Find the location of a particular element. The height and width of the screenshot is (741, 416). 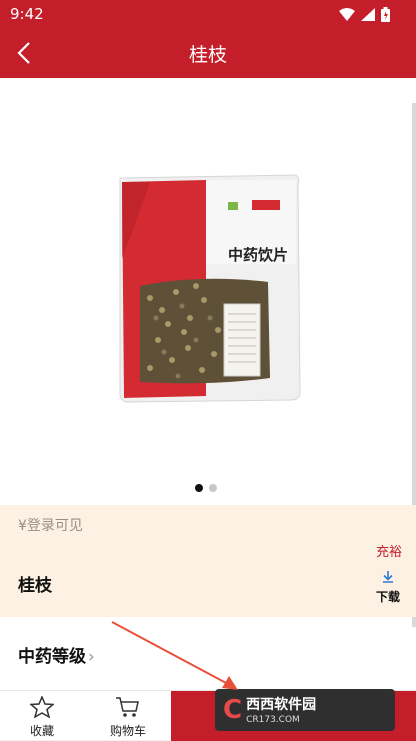

watermark-url: CR173.COM is located at coordinates (273, 720).